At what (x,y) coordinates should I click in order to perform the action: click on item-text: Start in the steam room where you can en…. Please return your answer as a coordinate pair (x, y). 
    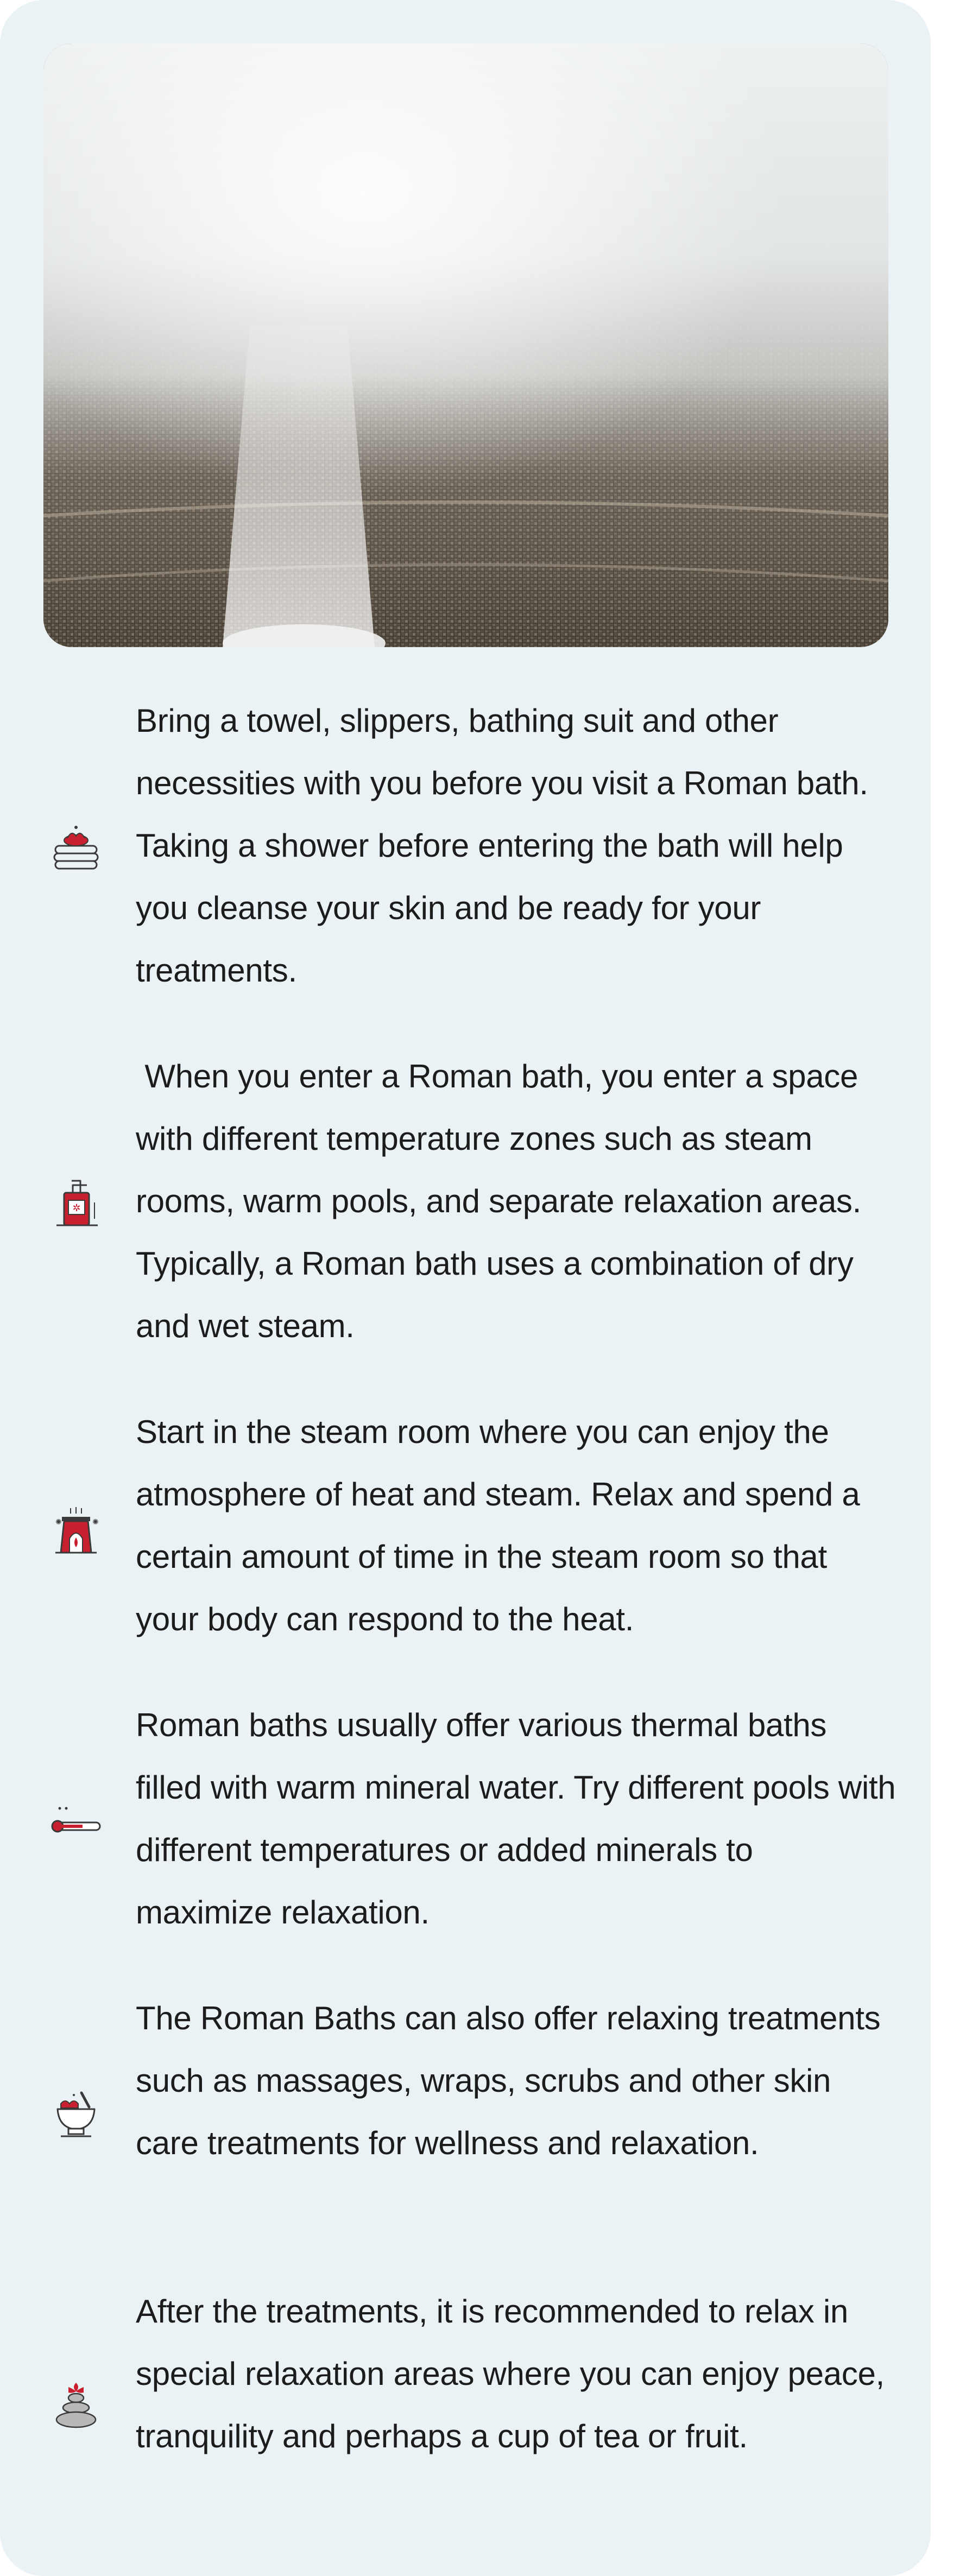
    Looking at the image, I should click on (503, 1525).